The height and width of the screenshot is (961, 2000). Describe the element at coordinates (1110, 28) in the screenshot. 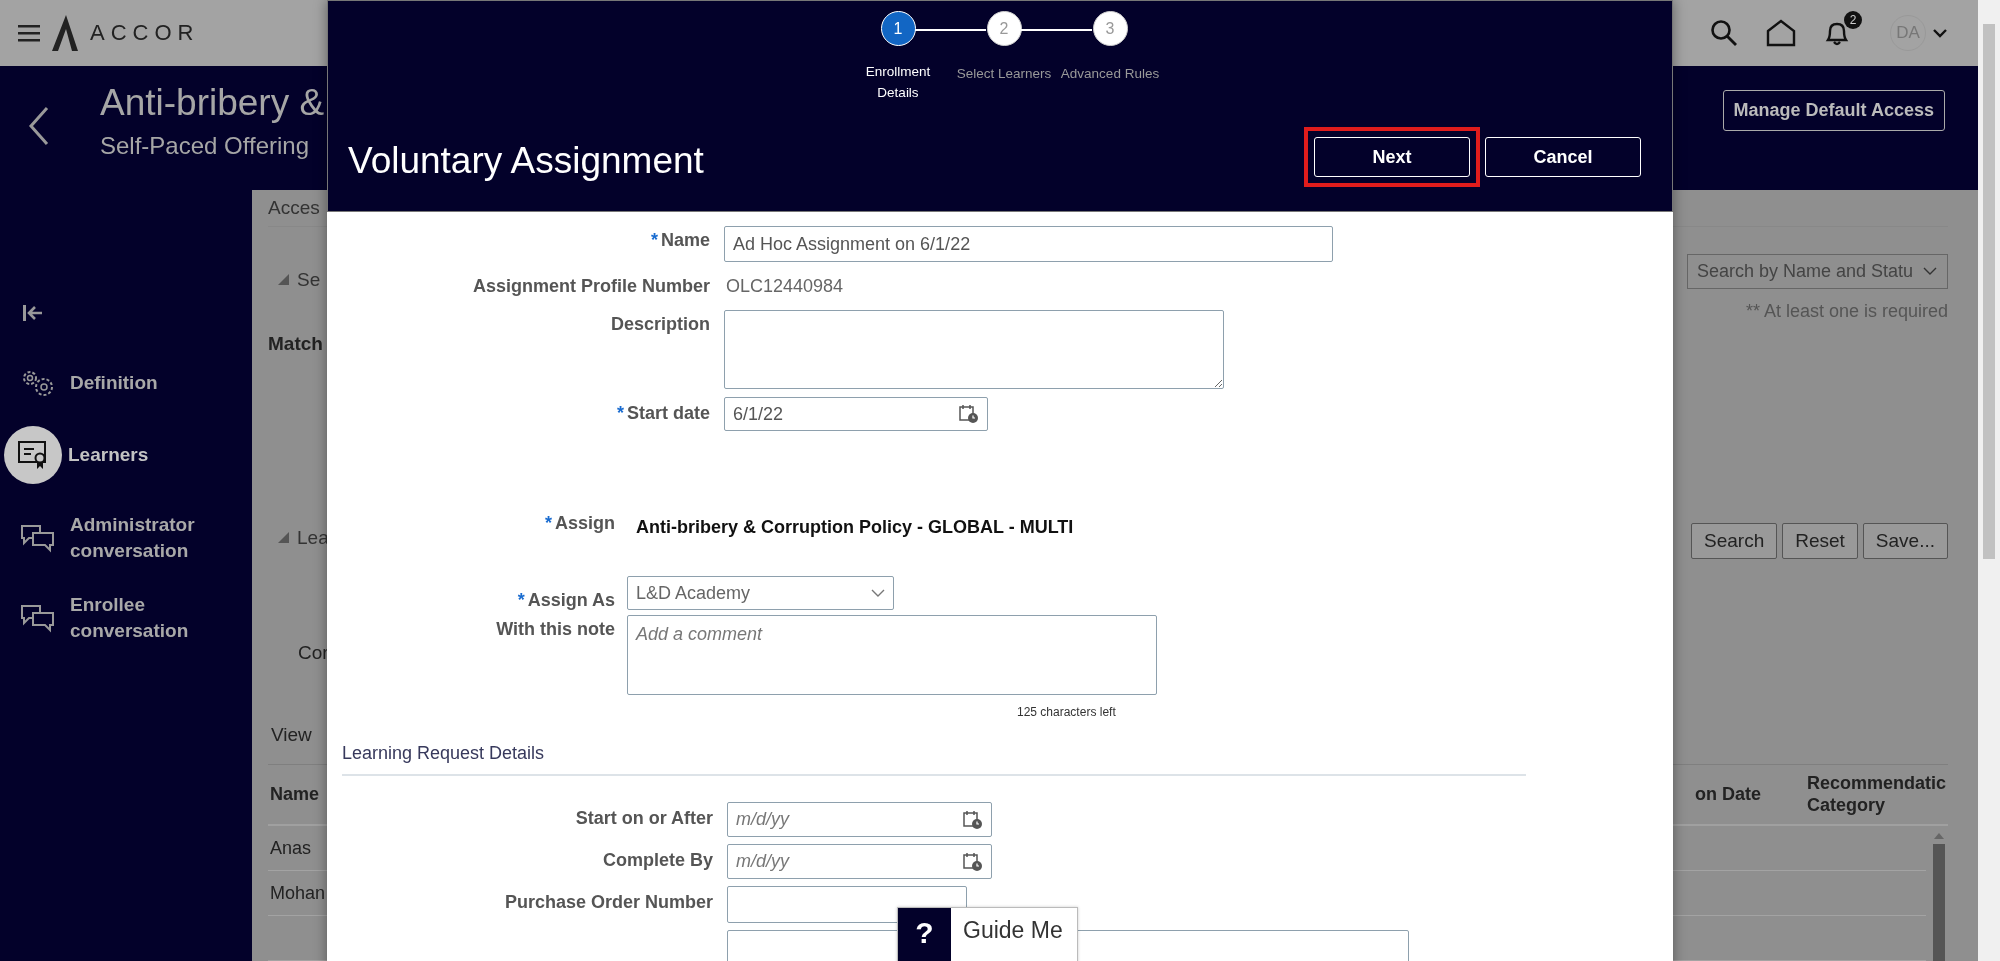

I see `step-indicator: 3` at that location.